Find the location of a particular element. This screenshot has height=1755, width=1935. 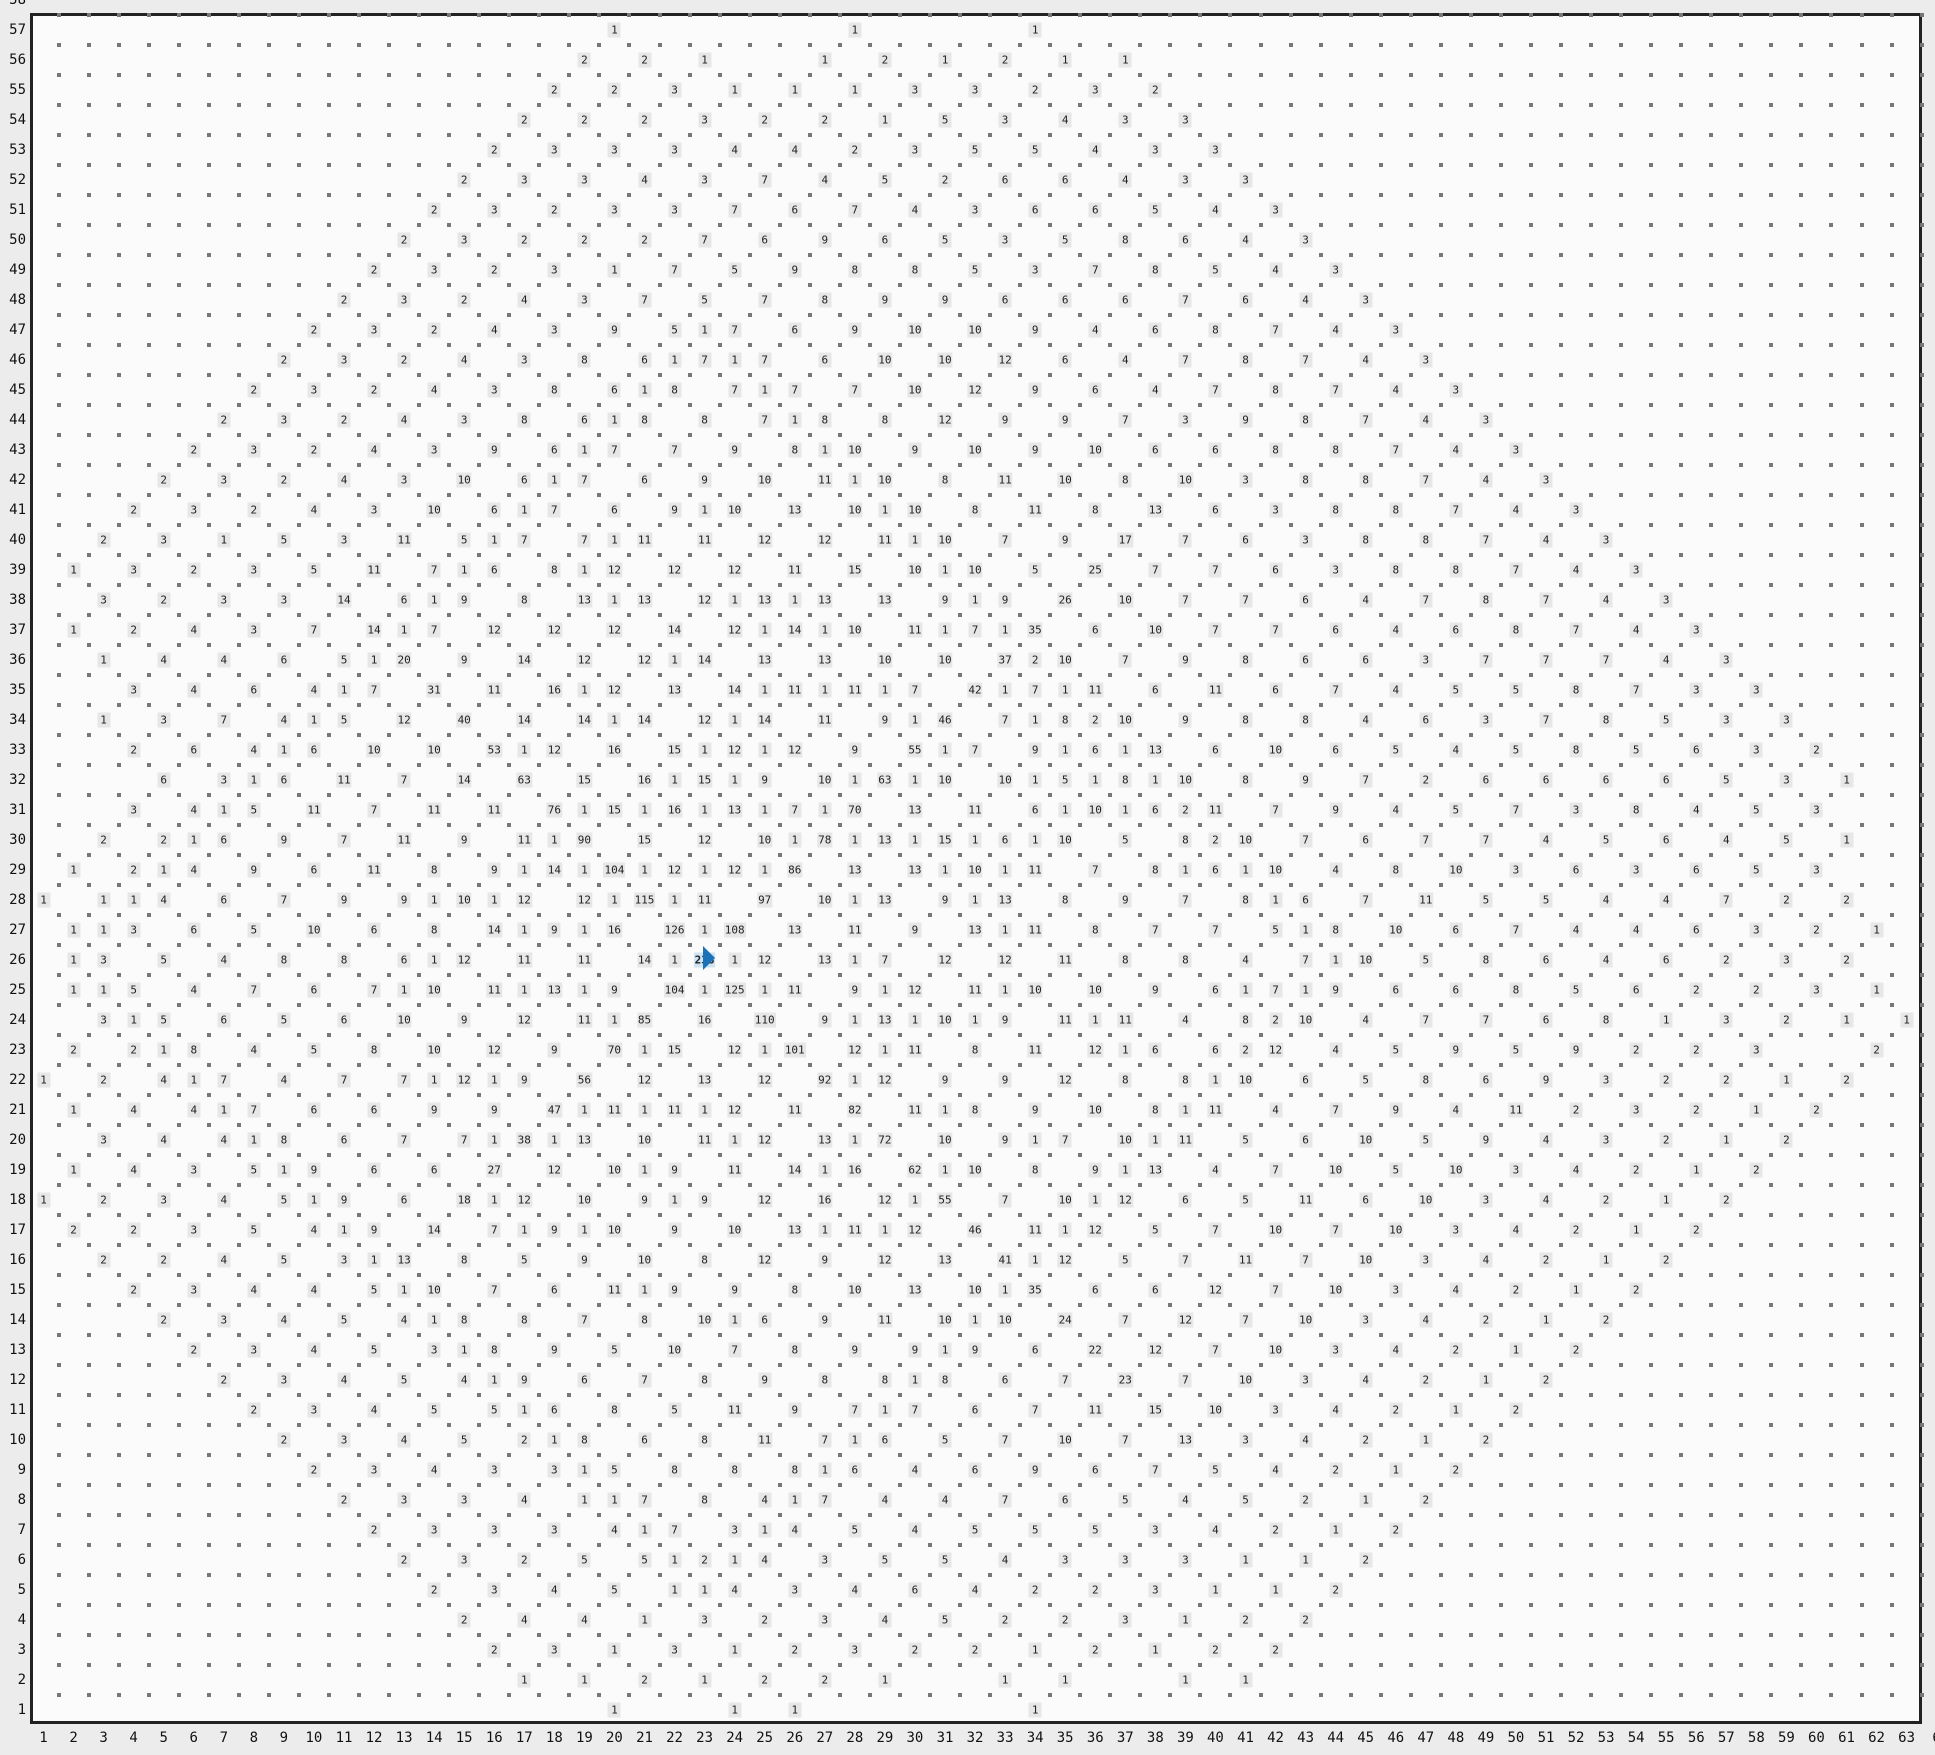

grid-cell: 41 is located at coordinates (1005, 1260).